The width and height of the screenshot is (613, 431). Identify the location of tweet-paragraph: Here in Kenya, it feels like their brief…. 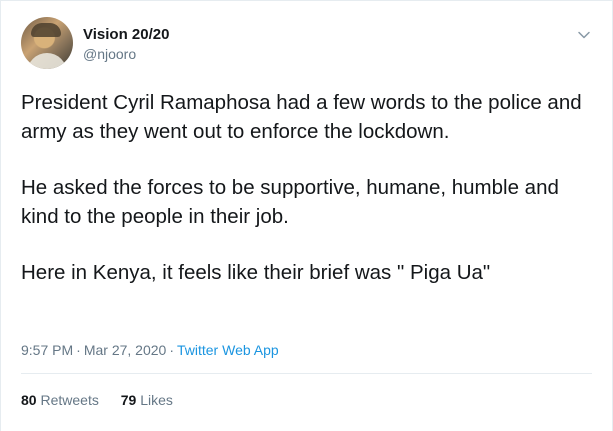
(256, 272).